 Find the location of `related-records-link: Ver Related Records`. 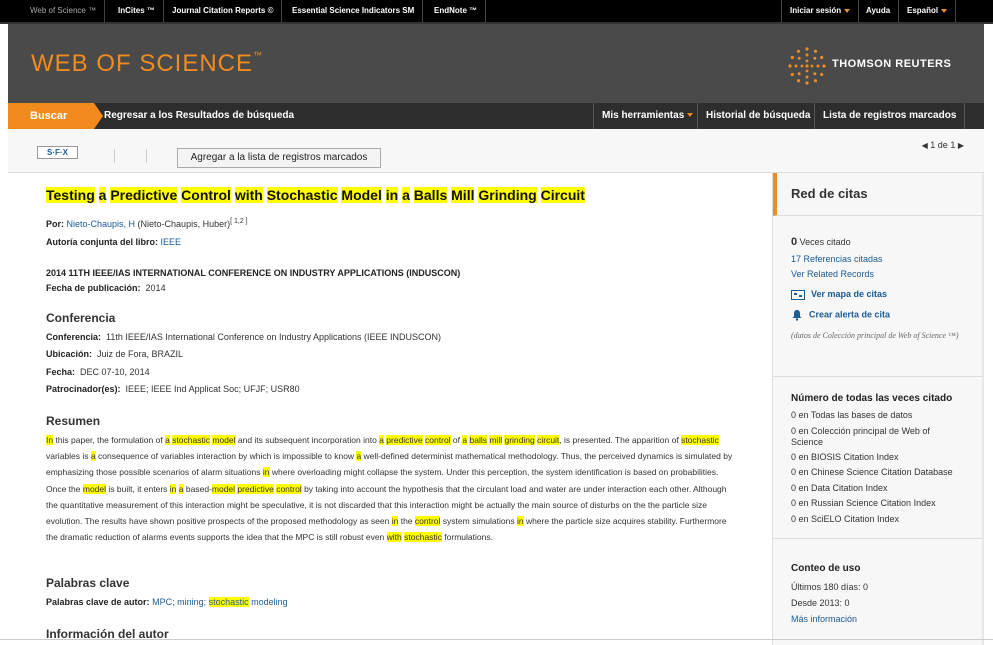

related-records-link: Ver Related Records is located at coordinates (832, 274).